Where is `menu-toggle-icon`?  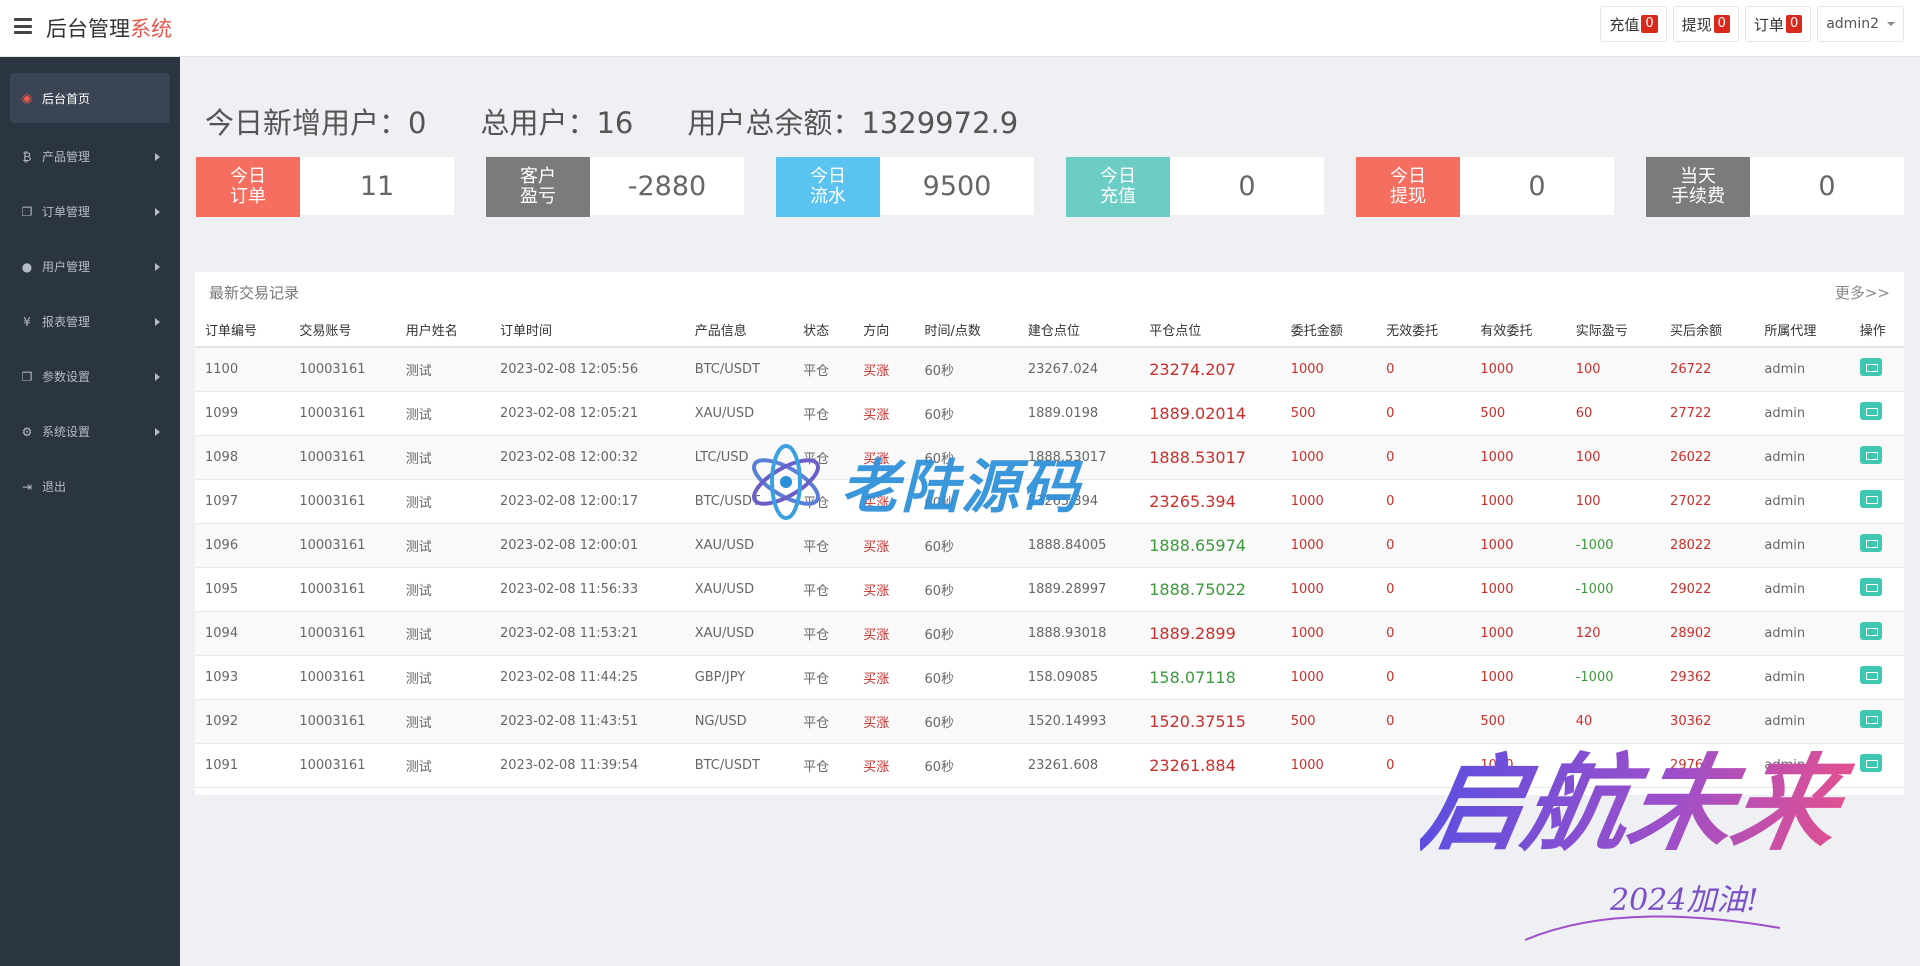 menu-toggle-icon is located at coordinates (23, 26).